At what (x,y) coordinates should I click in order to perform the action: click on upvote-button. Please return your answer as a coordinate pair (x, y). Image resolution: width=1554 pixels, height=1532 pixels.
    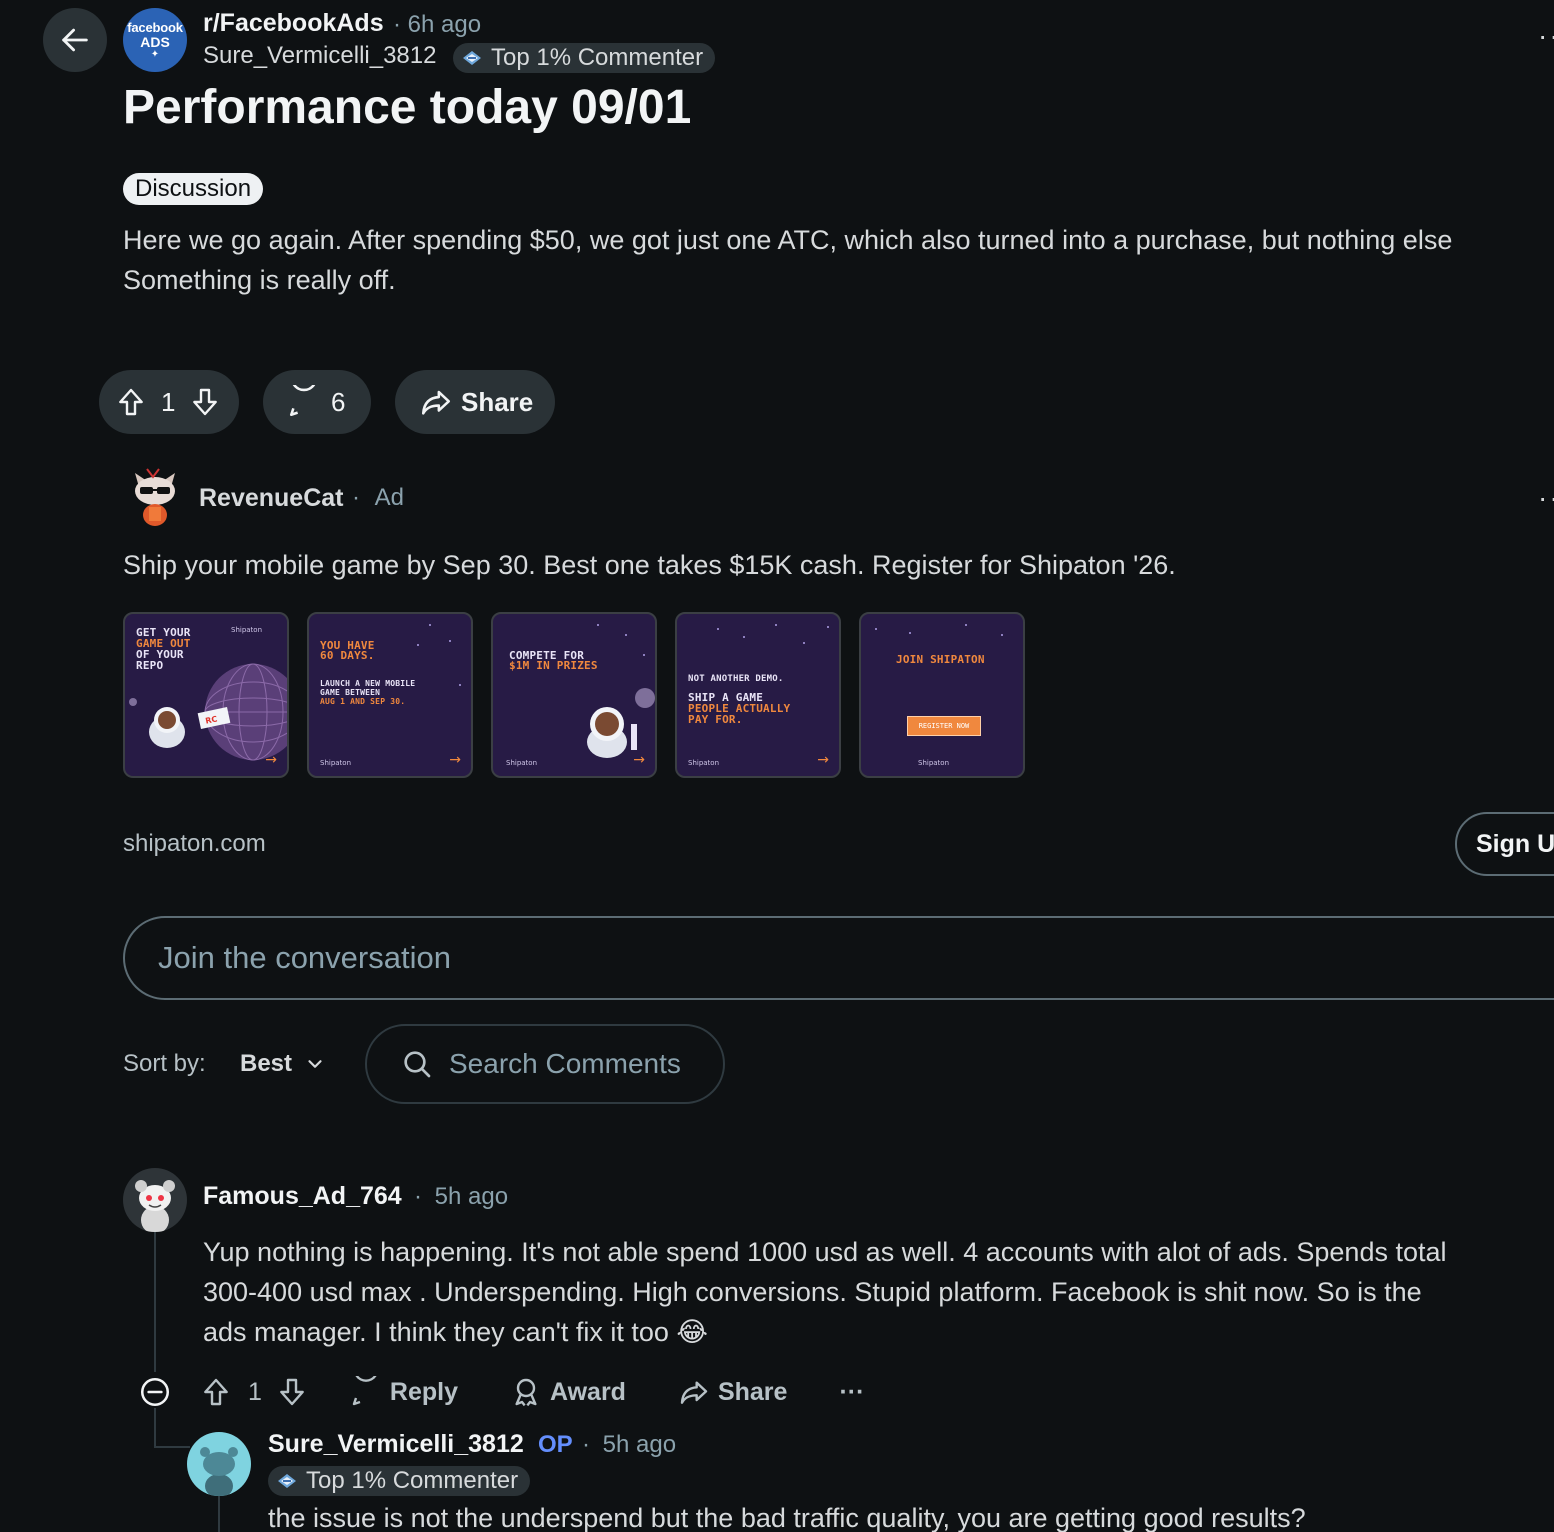
    Looking at the image, I should click on (131, 402).